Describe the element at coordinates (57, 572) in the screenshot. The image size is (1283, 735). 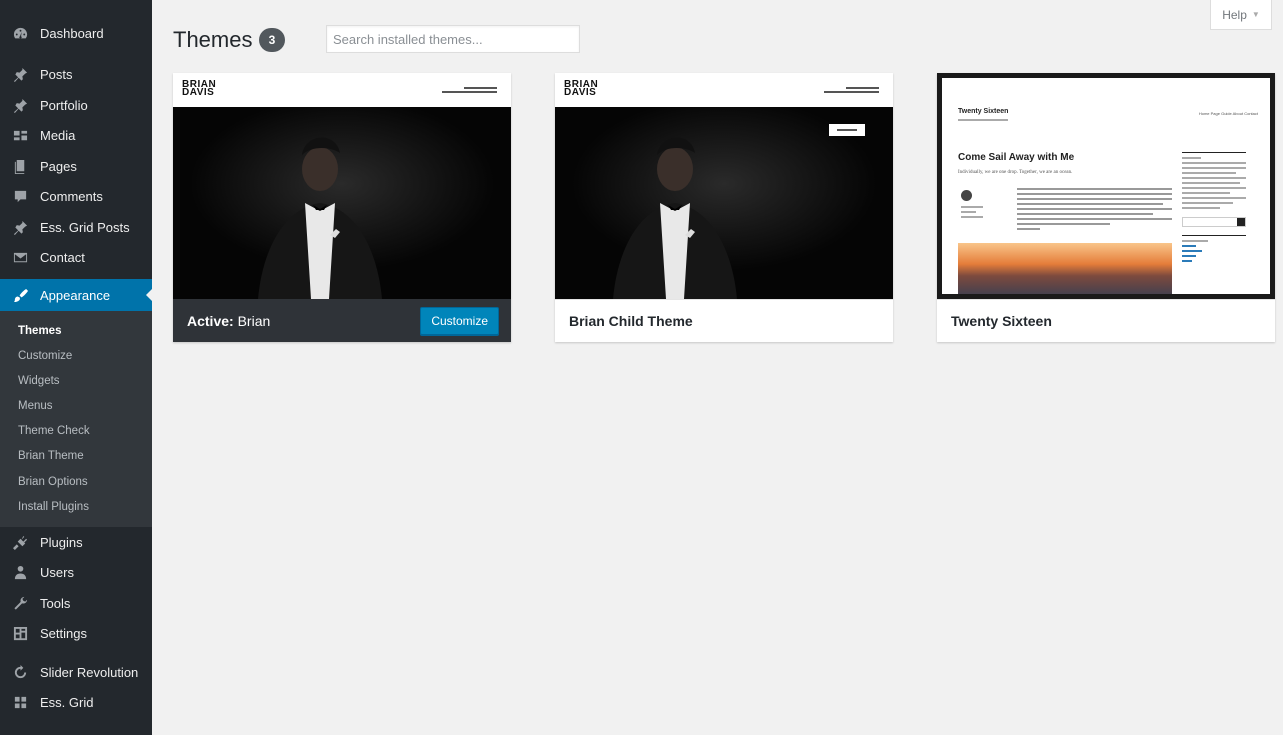
I see `sidebar-item-label: Users` at that location.